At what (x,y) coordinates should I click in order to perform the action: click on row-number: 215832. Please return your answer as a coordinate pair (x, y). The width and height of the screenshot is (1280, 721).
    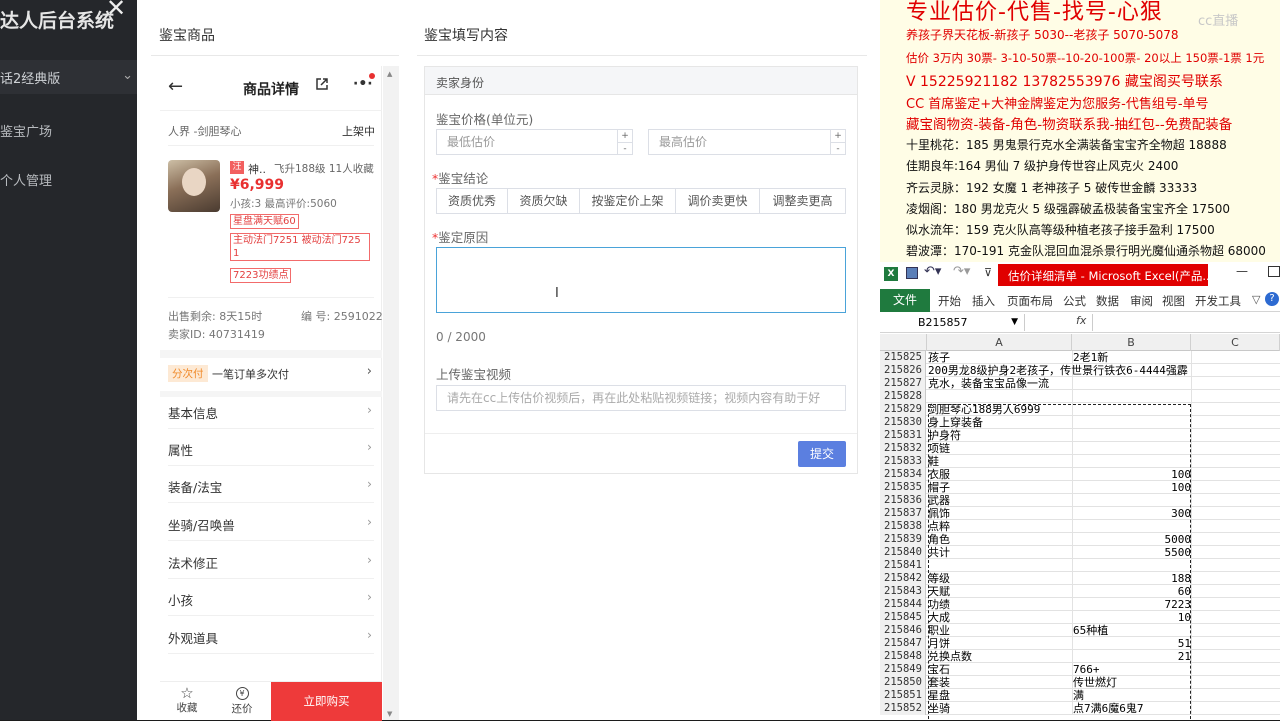
    Looking at the image, I should click on (903, 448).